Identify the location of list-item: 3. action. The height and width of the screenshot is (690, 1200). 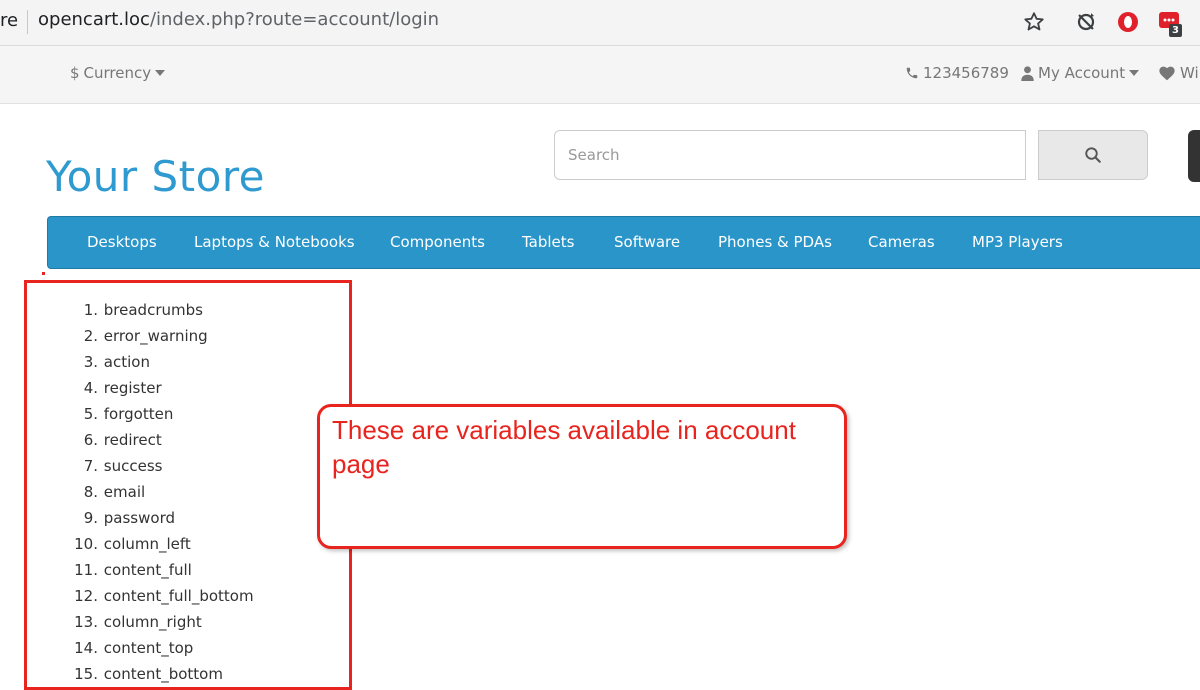
(116, 362).